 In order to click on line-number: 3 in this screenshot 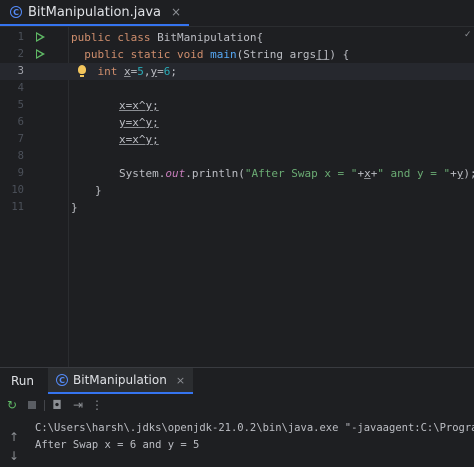, I will do `click(20, 71)`.